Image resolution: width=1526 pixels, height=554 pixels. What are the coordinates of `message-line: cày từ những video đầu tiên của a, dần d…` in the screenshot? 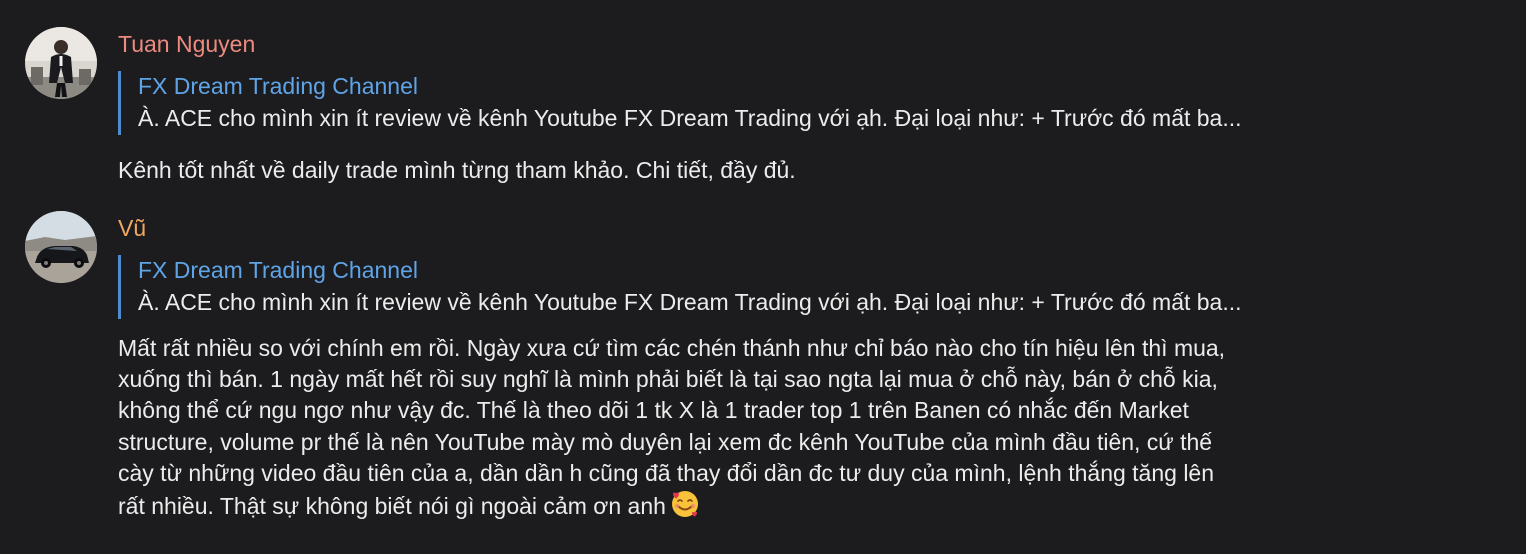 It's located at (666, 472).